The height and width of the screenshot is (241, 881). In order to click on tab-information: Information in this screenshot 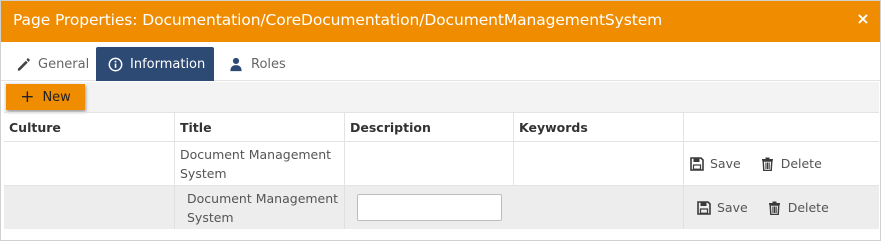, I will do `click(155, 64)`.